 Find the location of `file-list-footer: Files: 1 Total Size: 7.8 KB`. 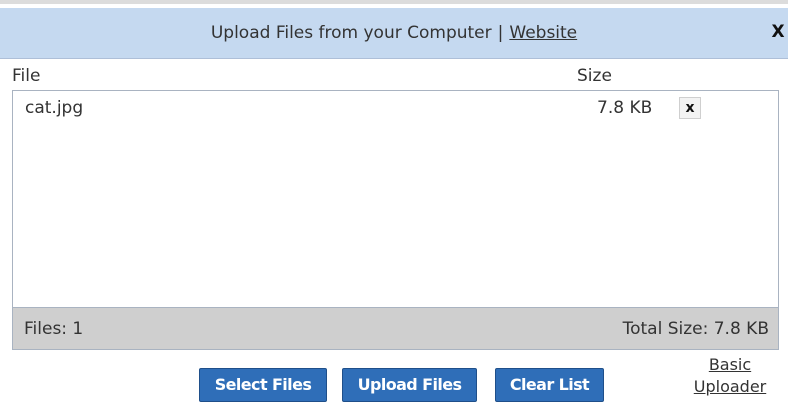

file-list-footer: Files: 1 Total Size: 7.8 KB is located at coordinates (395, 328).